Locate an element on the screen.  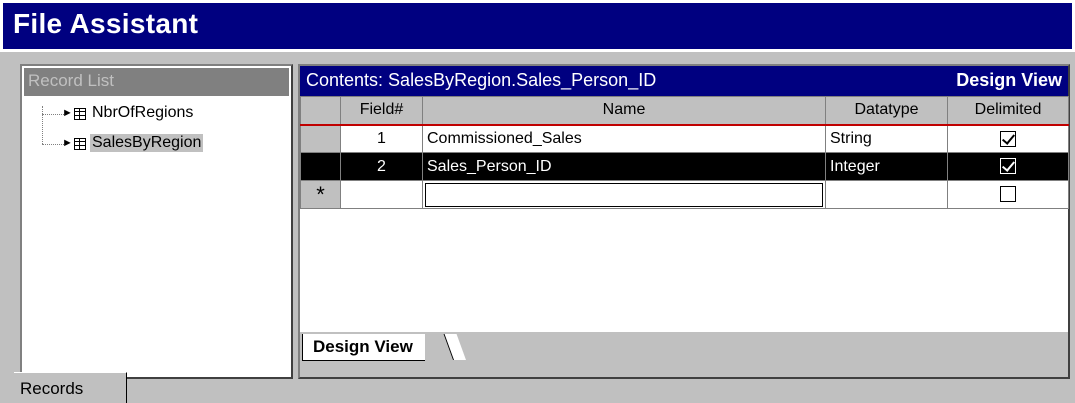
title-bar: File Assistant is located at coordinates (537, 26).